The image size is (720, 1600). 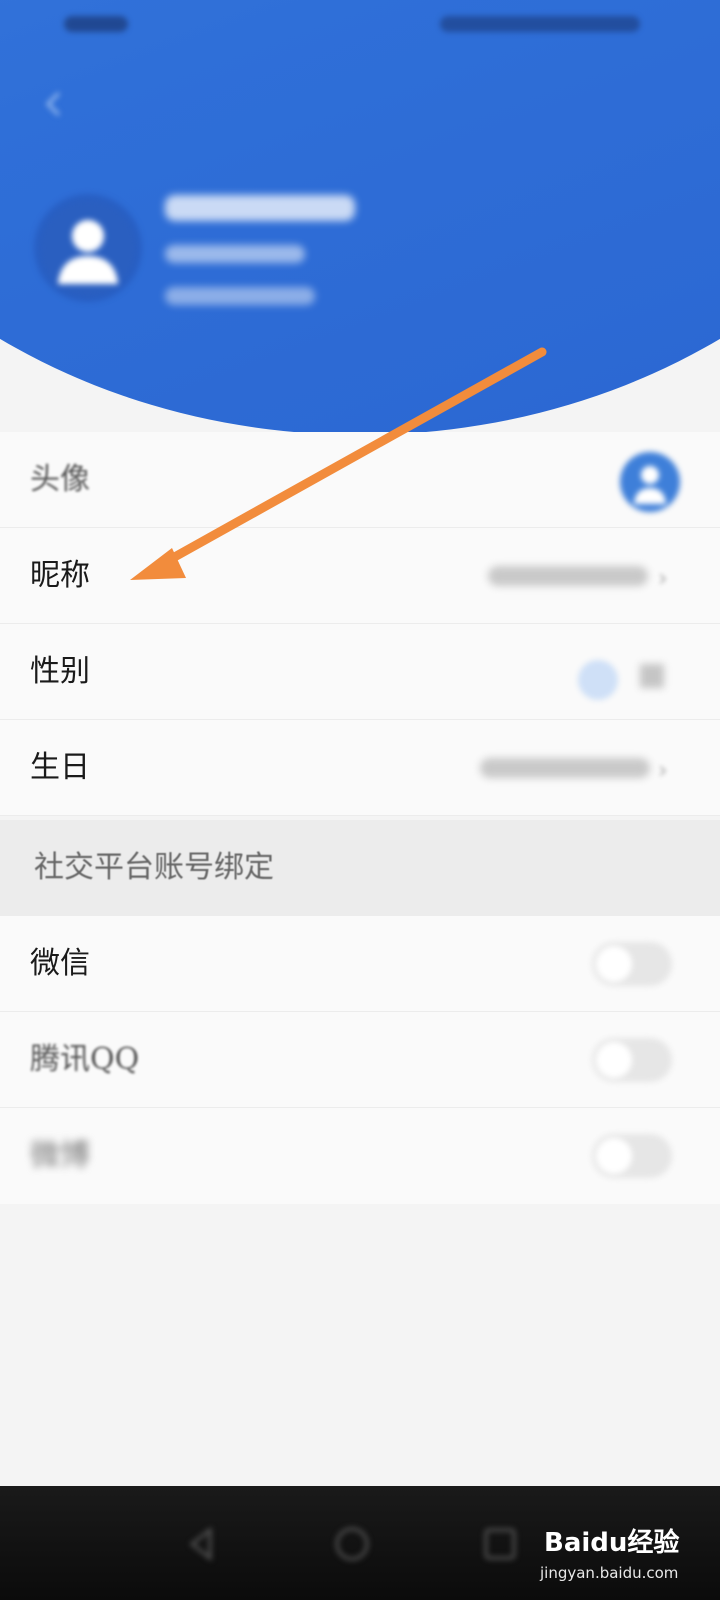 I want to click on baidu-jingyan-watermark: Baidu经验 jingyan.baidu.com, so click(x=625, y=1545).